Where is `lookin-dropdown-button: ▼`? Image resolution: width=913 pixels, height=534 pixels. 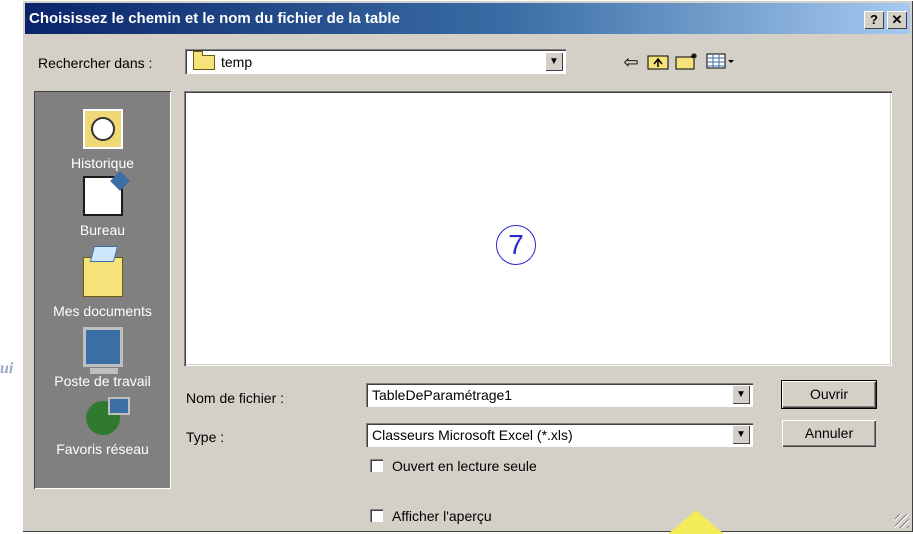 lookin-dropdown-button: ▼ is located at coordinates (554, 61).